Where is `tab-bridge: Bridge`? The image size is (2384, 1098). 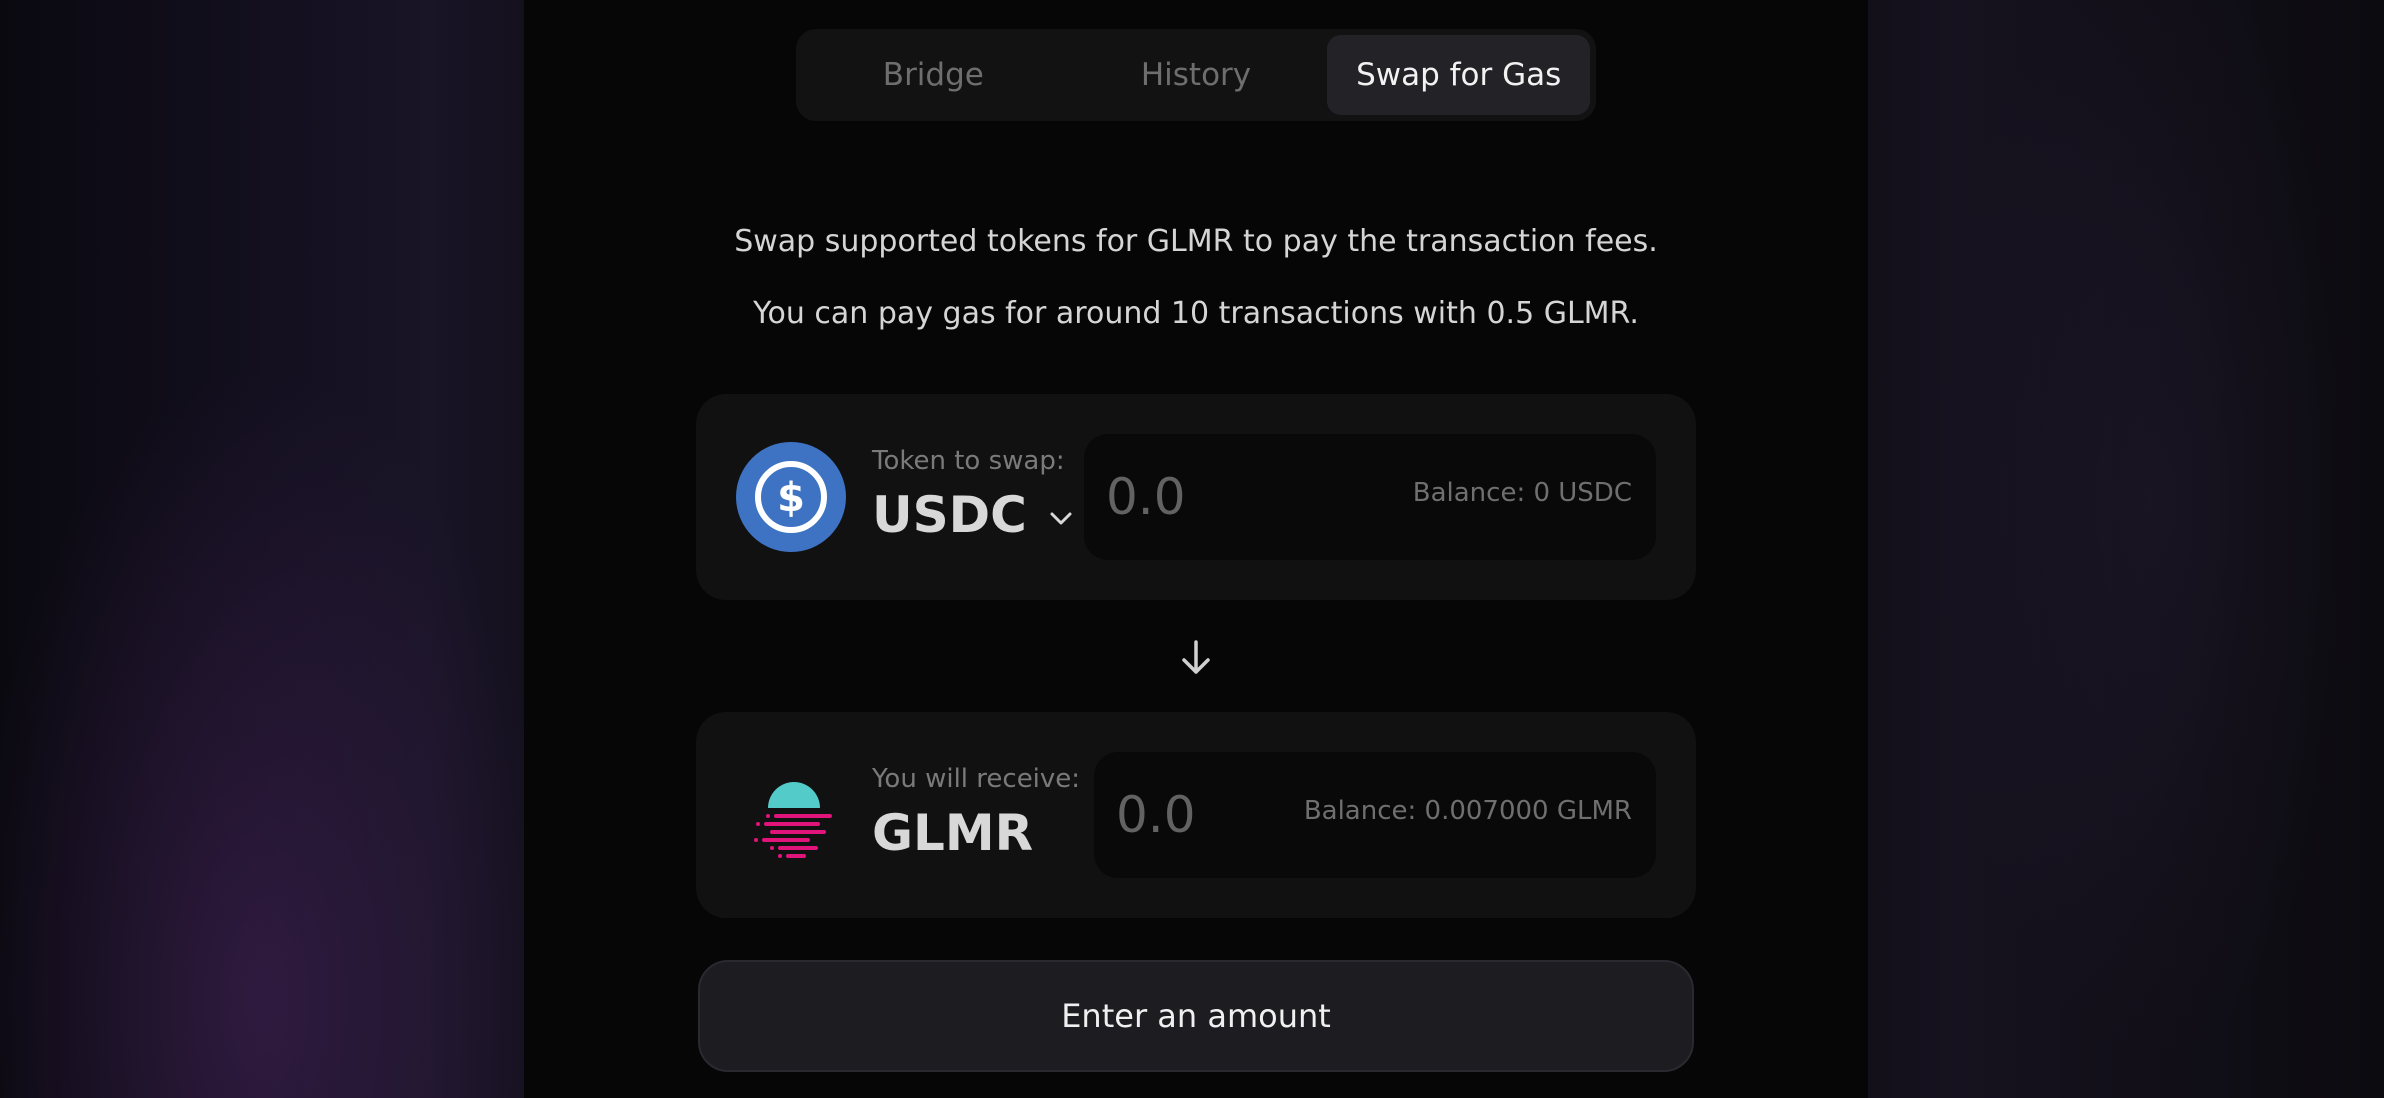
tab-bridge: Bridge is located at coordinates (933, 75).